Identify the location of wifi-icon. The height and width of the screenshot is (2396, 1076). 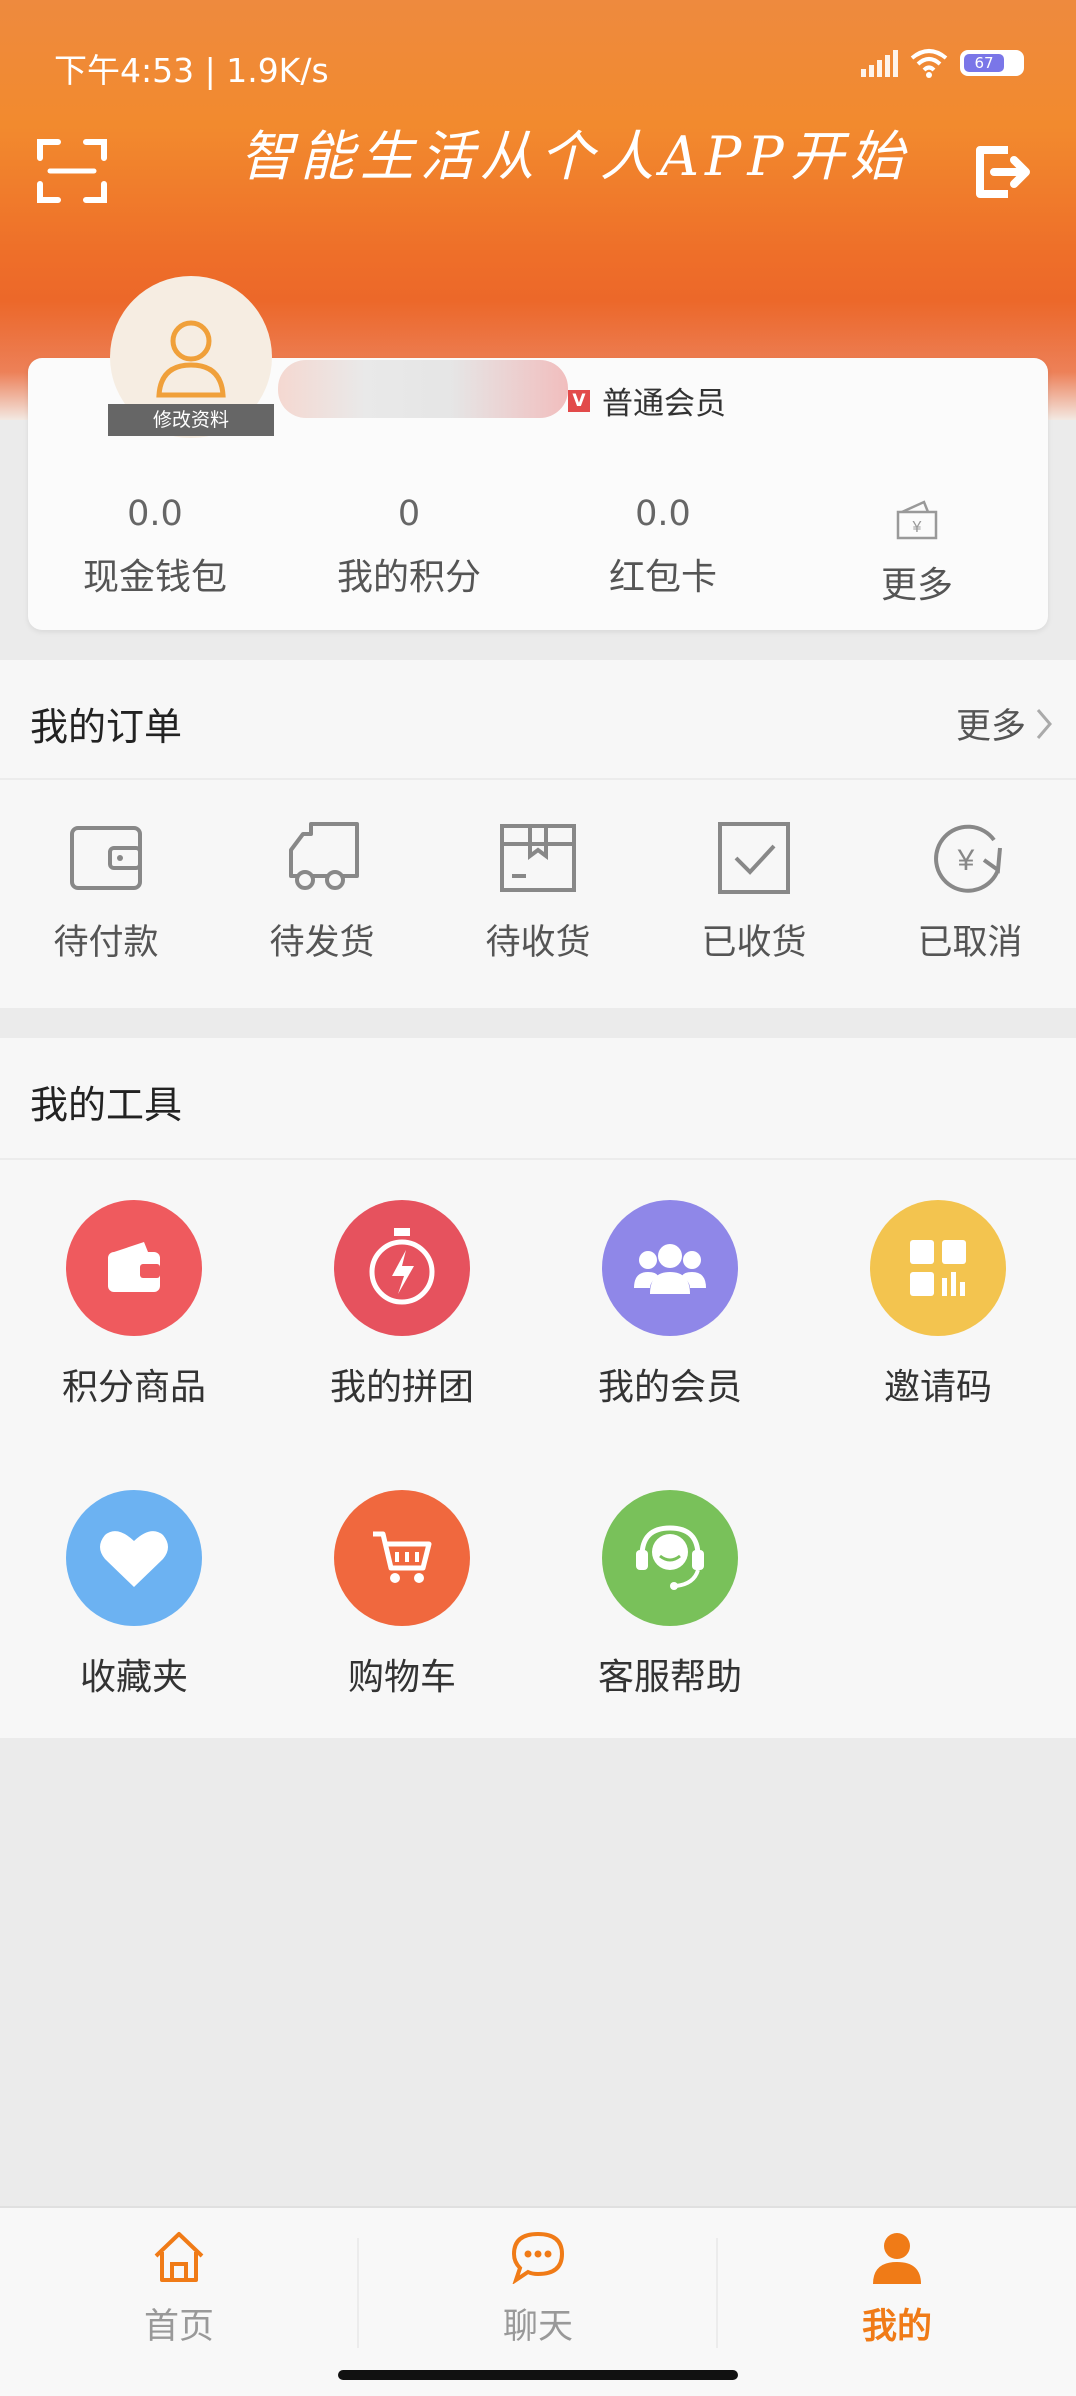
(929, 63).